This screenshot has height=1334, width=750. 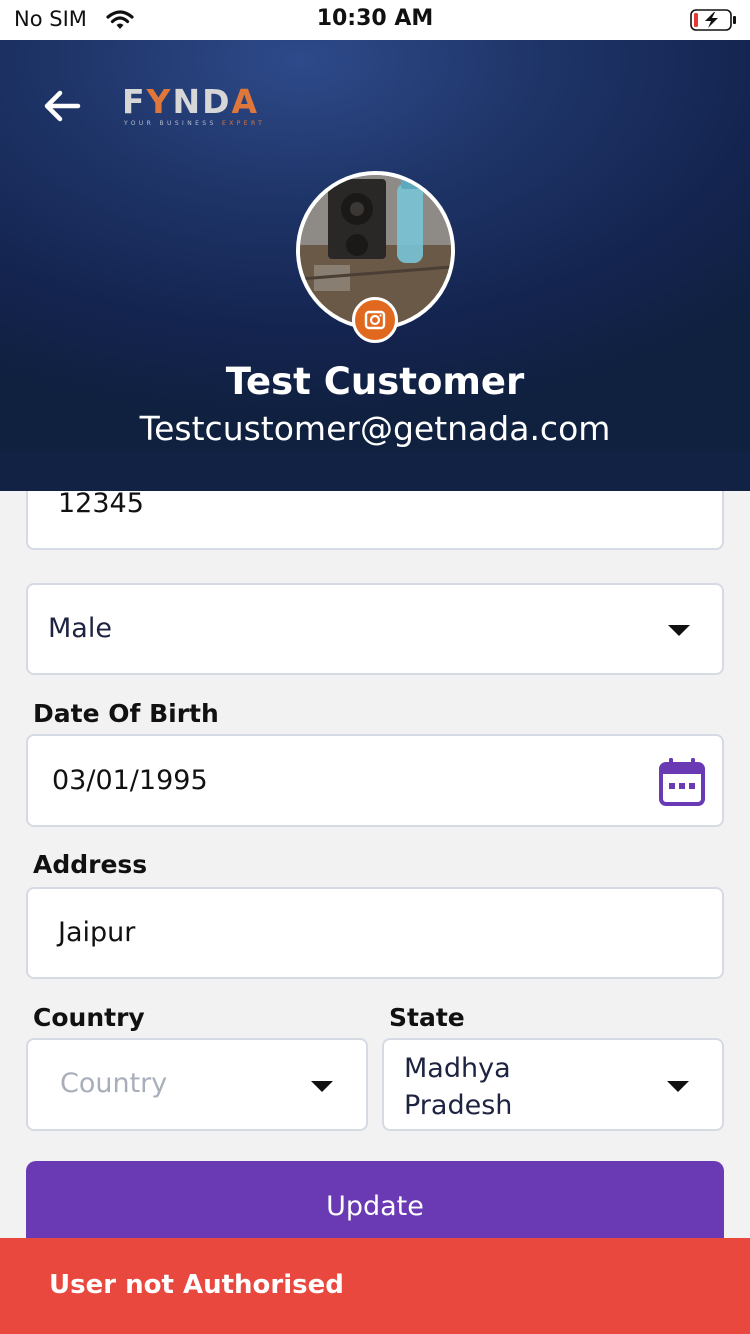 I want to click on profile-name: Test Customer, so click(x=375, y=381).